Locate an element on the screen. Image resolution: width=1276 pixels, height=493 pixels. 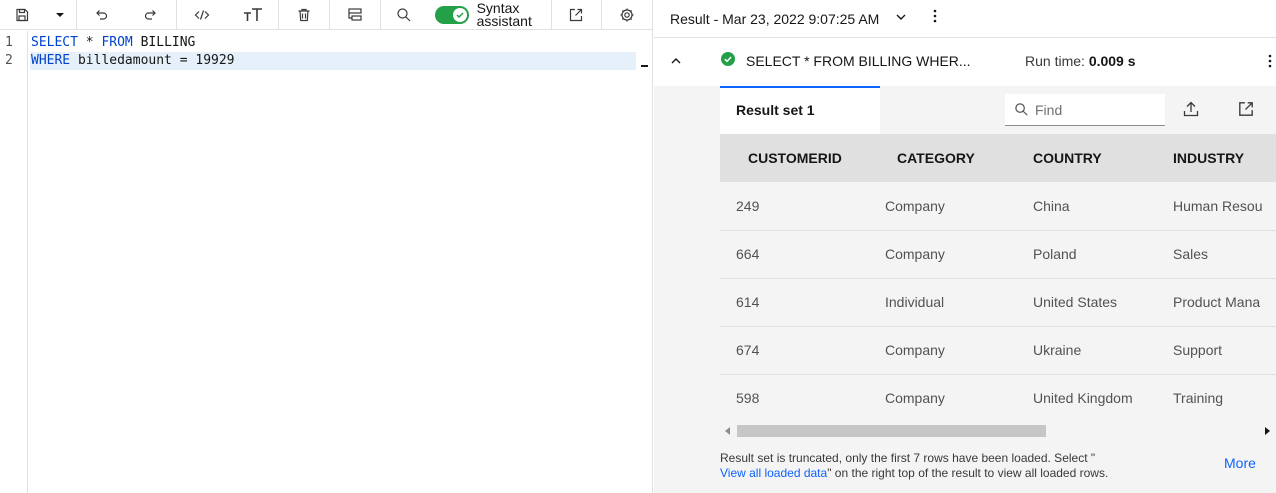
save-icon is located at coordinates (22, 14).